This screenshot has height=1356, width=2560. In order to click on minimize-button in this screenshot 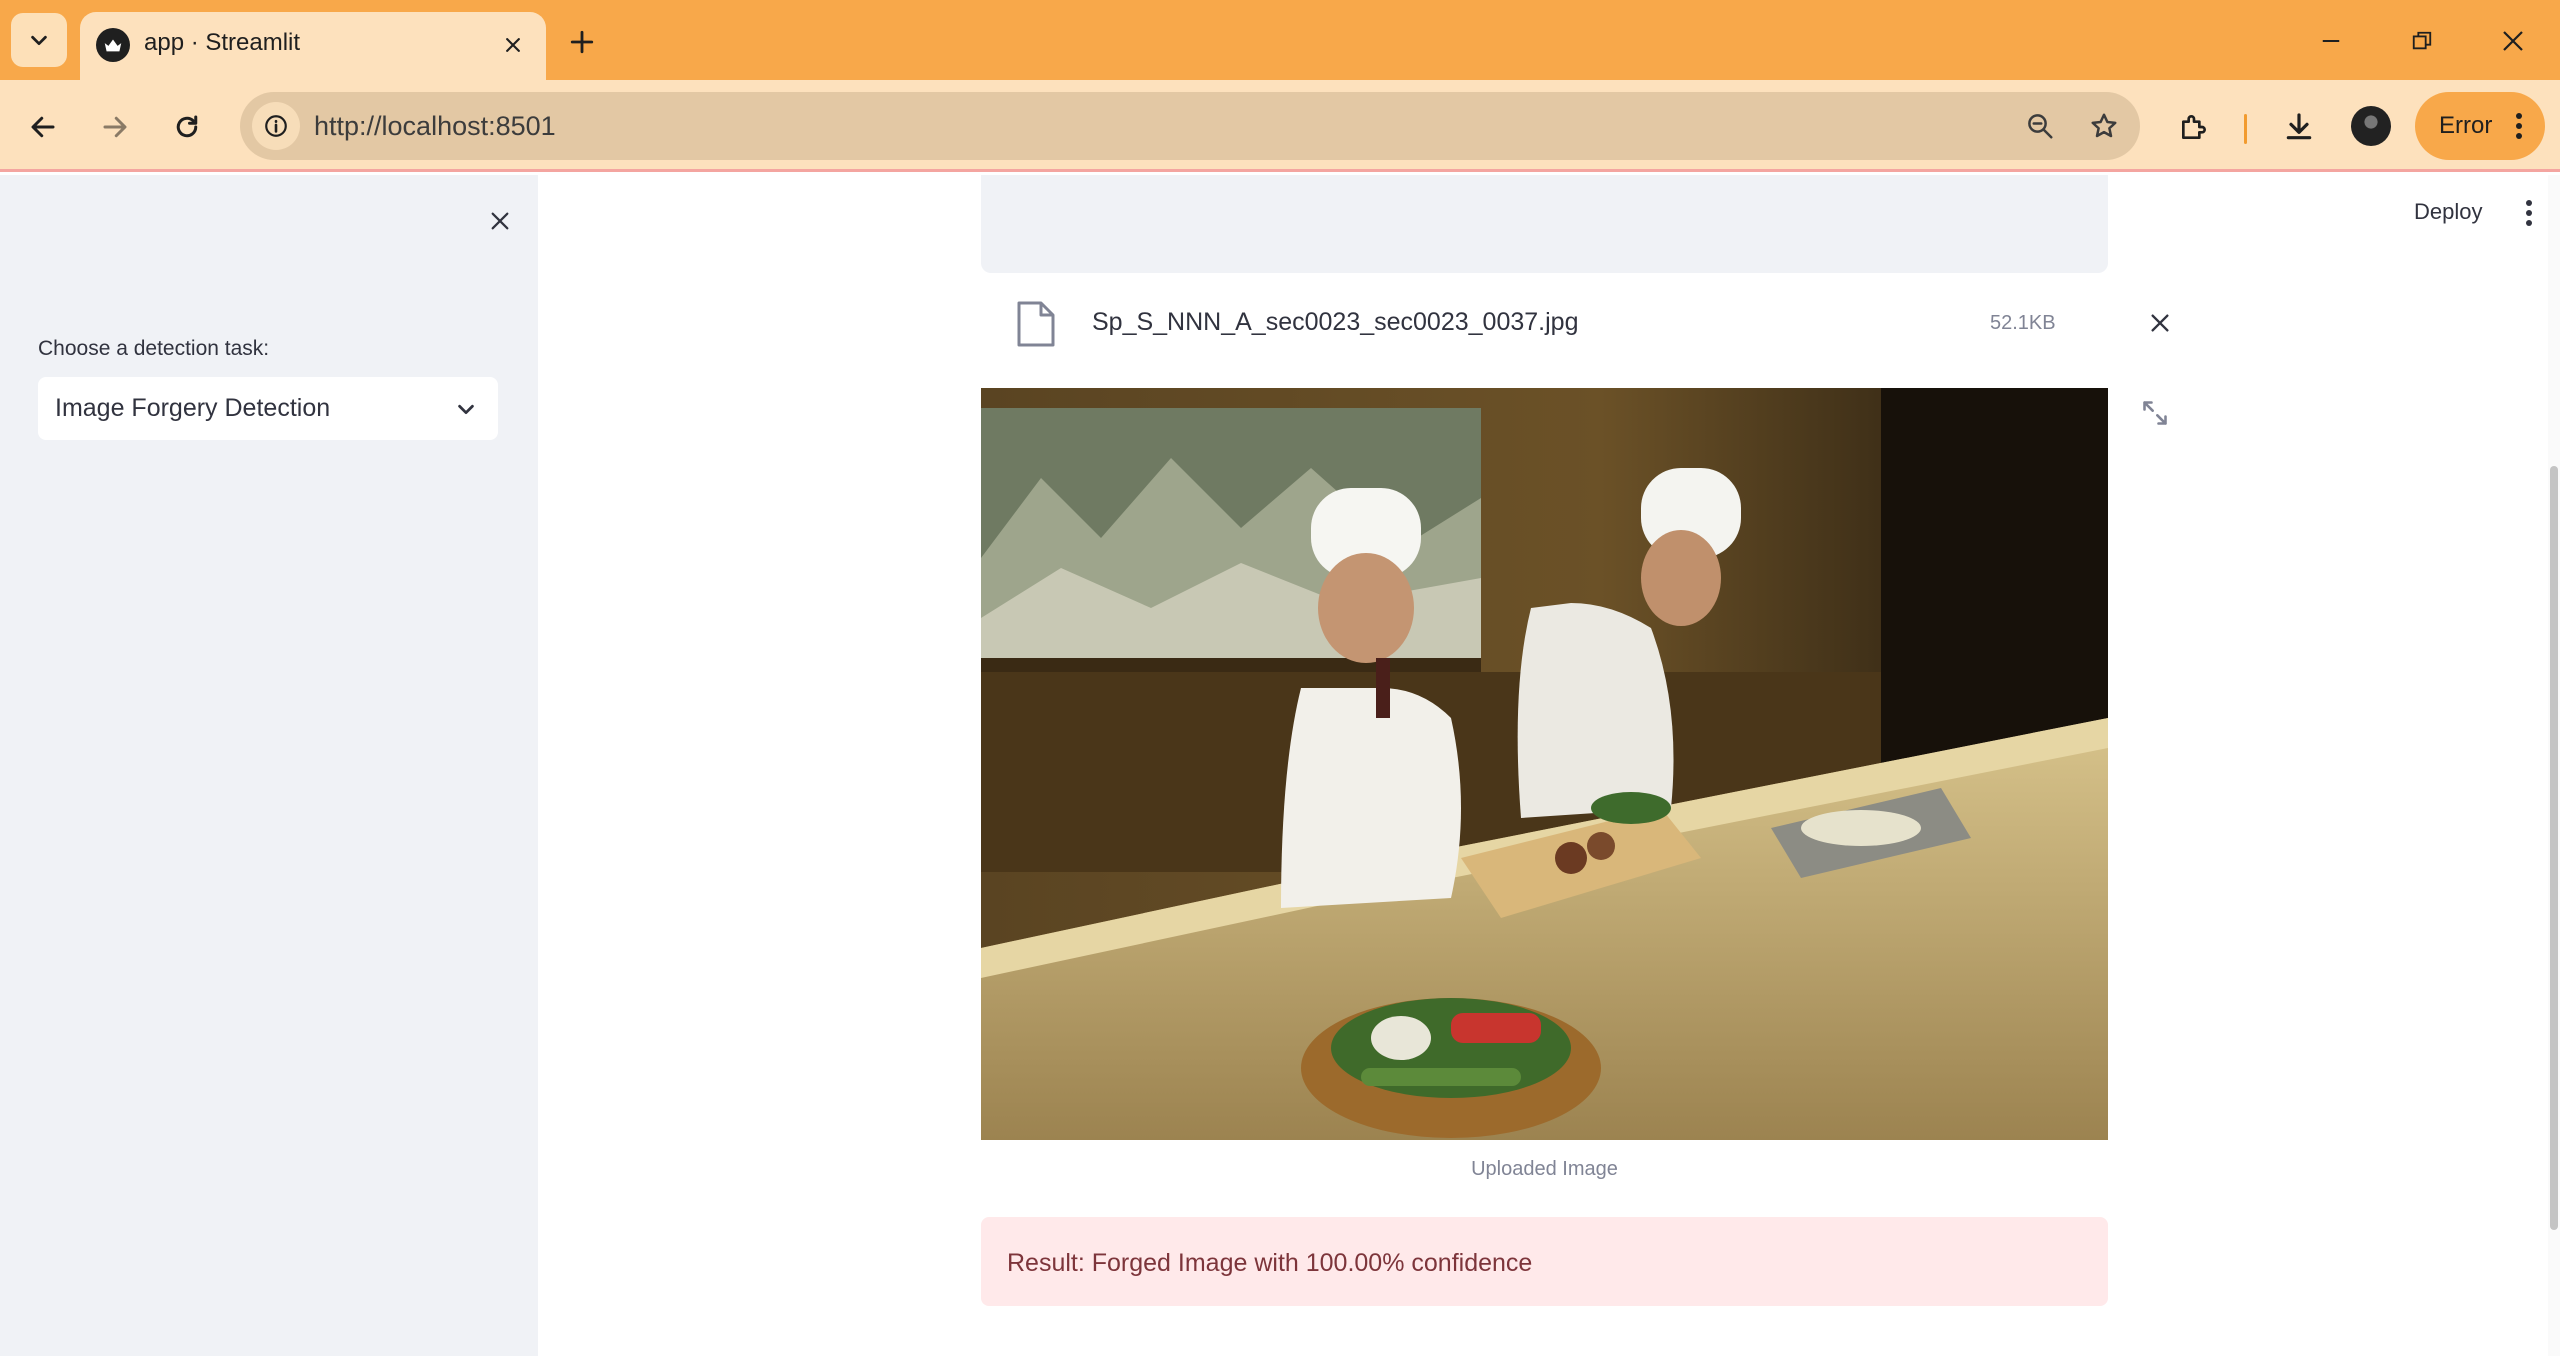, I will do `click(2331, 41)`.